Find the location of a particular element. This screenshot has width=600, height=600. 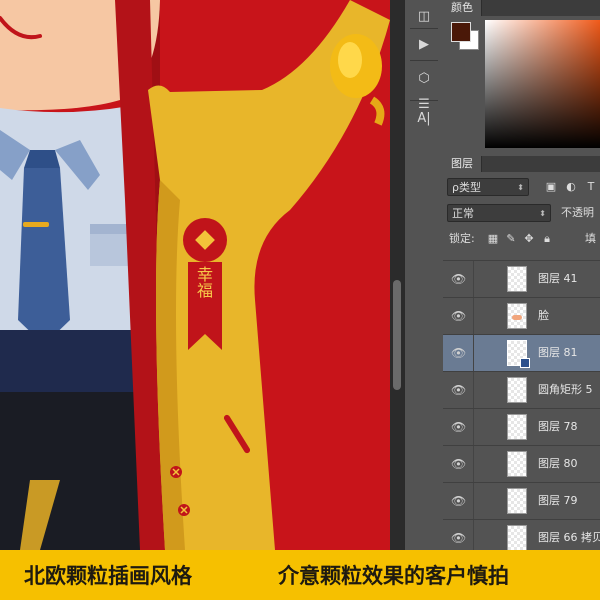

layer-row: 👁︎ 图层 41 is located at coordinates (521, 278).